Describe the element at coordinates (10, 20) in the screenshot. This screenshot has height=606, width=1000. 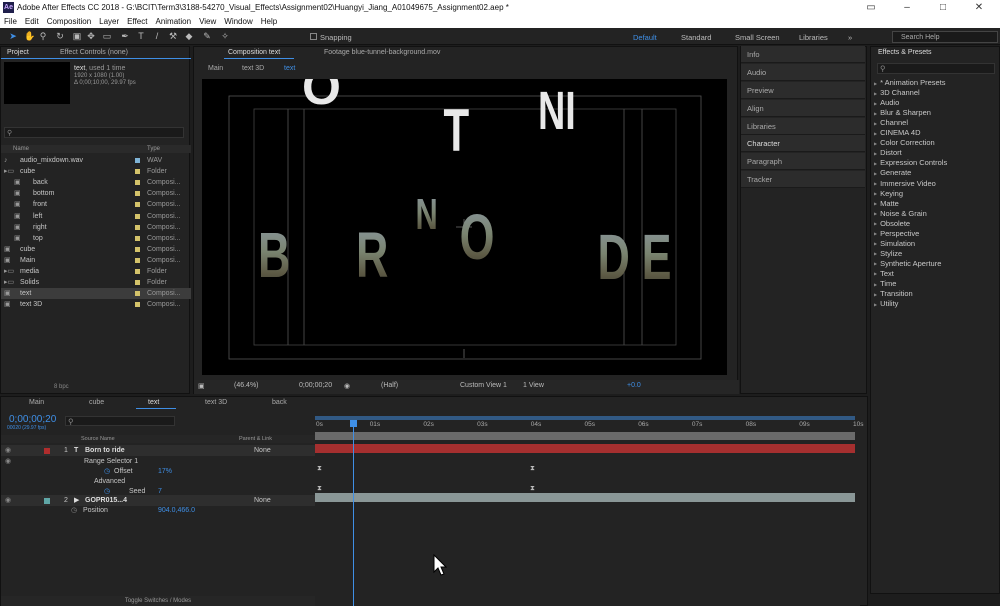
I see `menu-file: File` at that location.